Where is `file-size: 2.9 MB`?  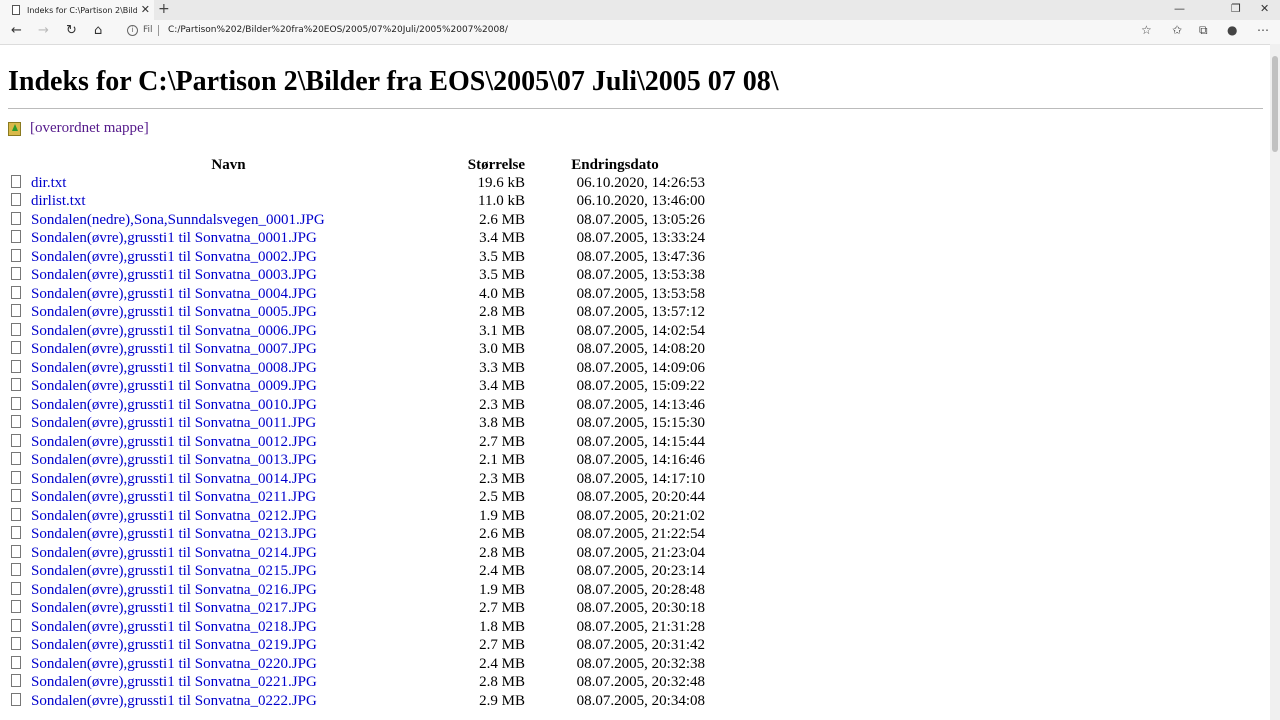
file-size: 2.9 MB is located at coordinates (502, 700).